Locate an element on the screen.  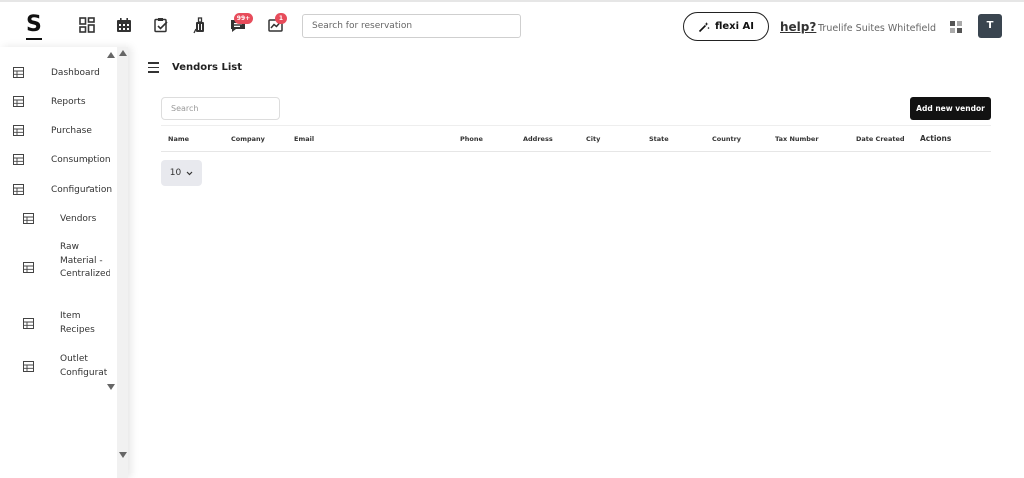
flexi-ai-button: flexi AI is located at coordinates (726, 26).